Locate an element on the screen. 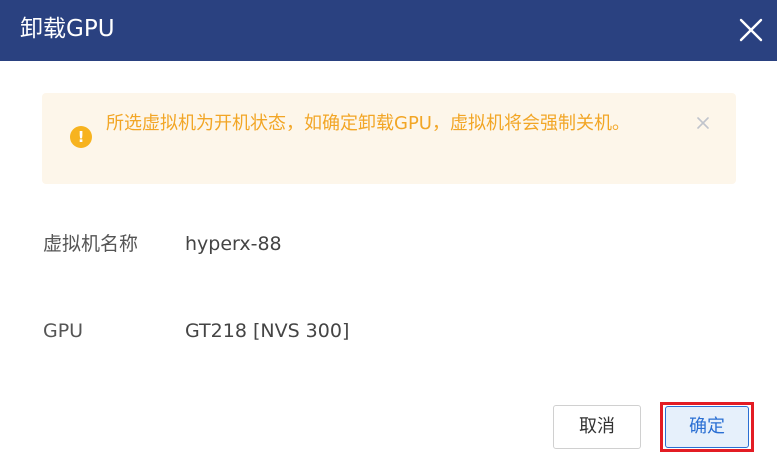  confirm-button: 确定 is located at coordinates (707, 427).